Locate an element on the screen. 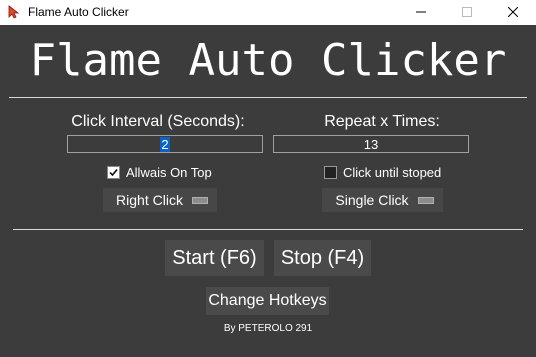 This screenshot has width=536, height=357. minimize-icon is located at coordinates (421, 13).